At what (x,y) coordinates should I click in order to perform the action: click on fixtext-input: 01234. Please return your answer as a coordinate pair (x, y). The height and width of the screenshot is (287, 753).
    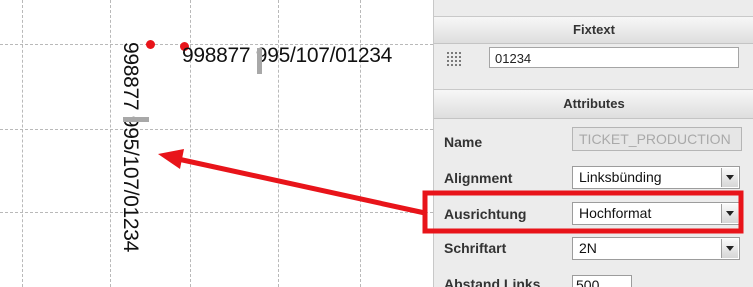
    Looking at the image, I should click on (614, 57).